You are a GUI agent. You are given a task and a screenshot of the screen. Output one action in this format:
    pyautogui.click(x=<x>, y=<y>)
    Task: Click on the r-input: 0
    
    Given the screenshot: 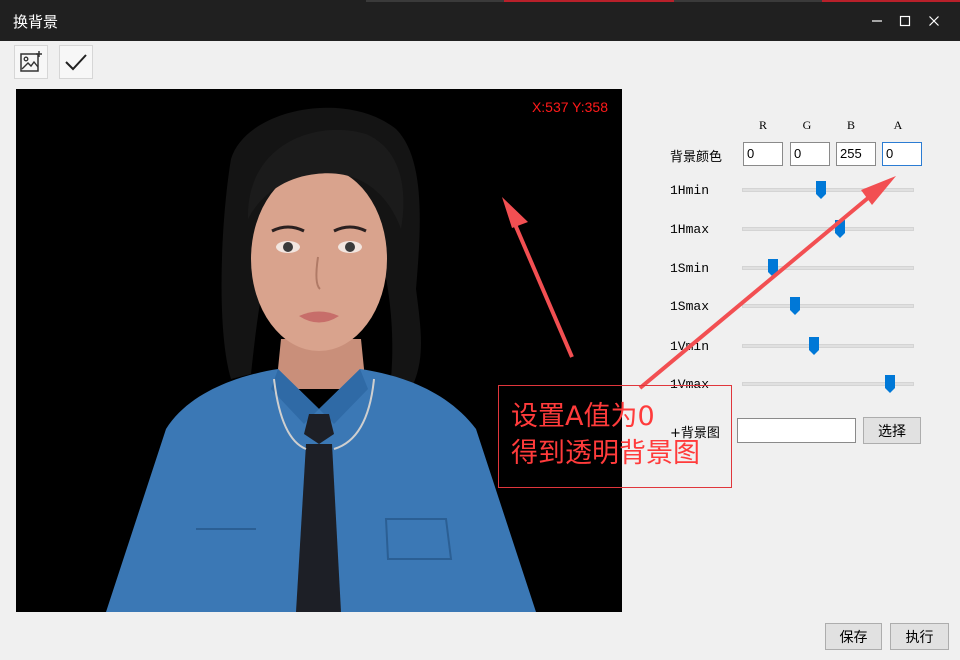 What is the action you would take?
    pyautogui.click(x=763, y=154)
    